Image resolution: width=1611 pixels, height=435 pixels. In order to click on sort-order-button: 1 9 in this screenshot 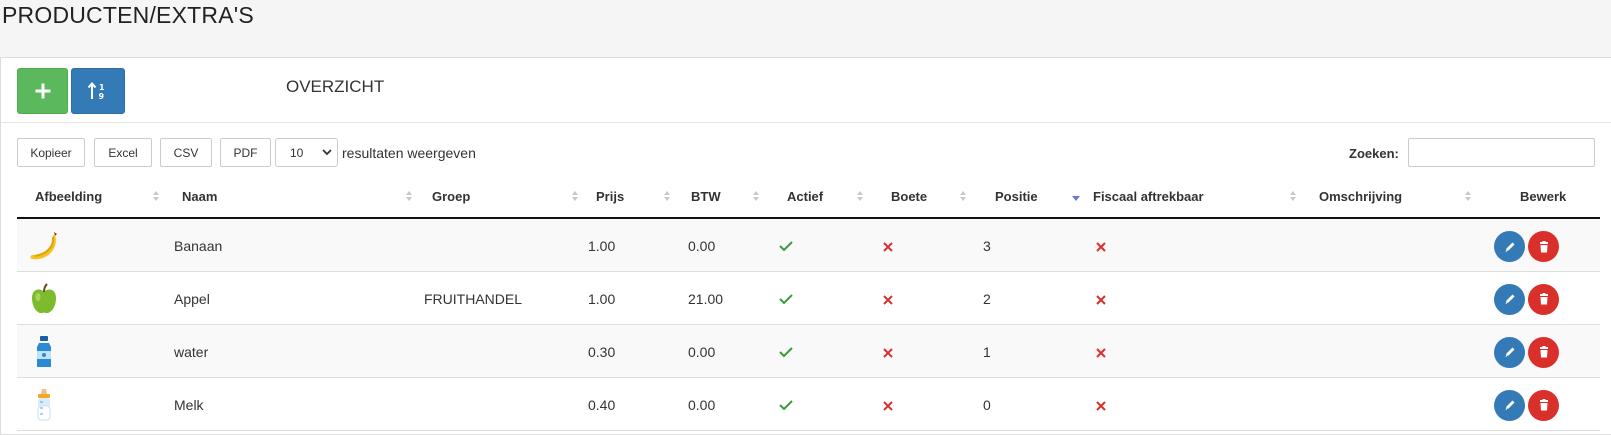, I will do `click(98, 91)`.